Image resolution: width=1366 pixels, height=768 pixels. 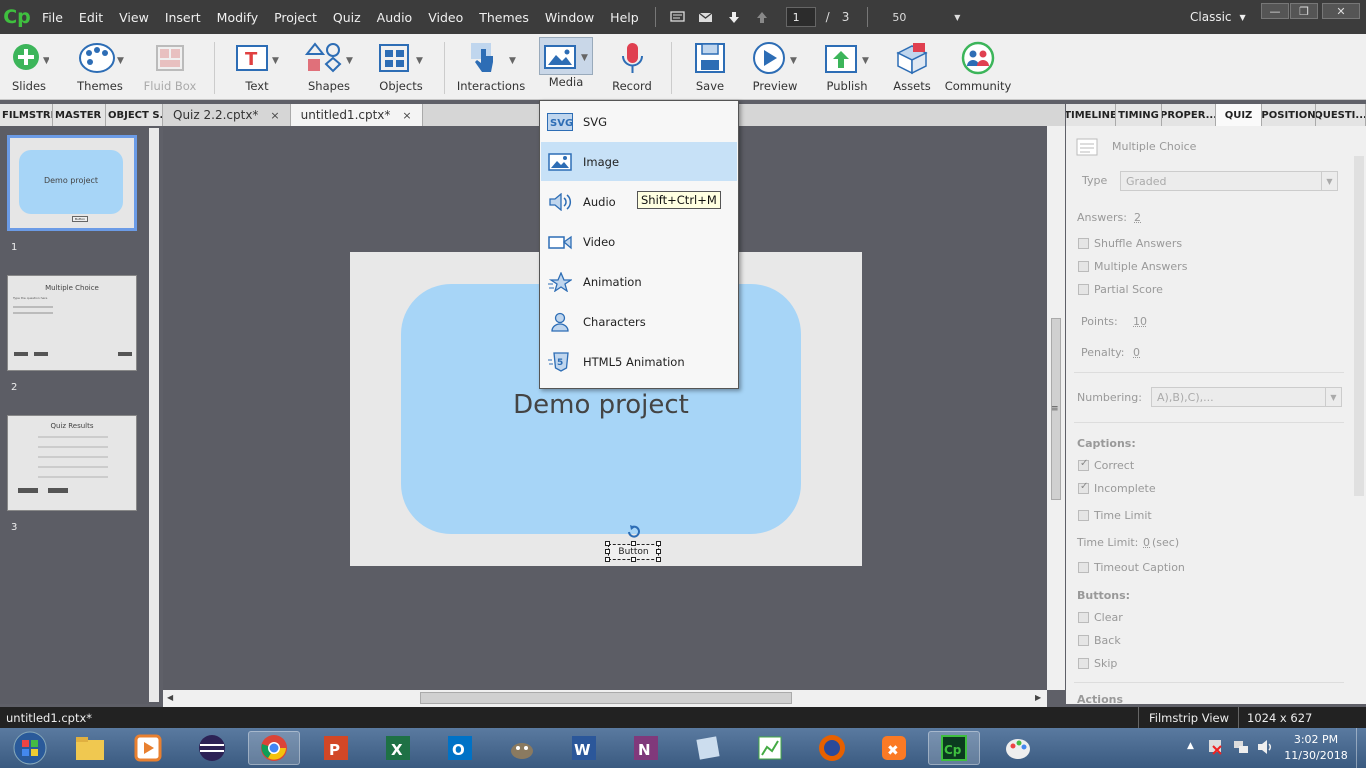 What do you see at coordinates (257, 67) in the screenshot?
I see `text-button: T ▼ Text` at bounding box center [257, 67].